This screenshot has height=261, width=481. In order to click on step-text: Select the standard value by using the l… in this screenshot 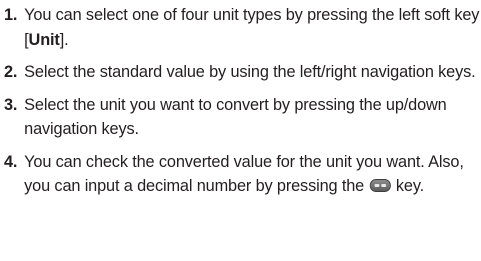, I will do `click(250, 71)`.